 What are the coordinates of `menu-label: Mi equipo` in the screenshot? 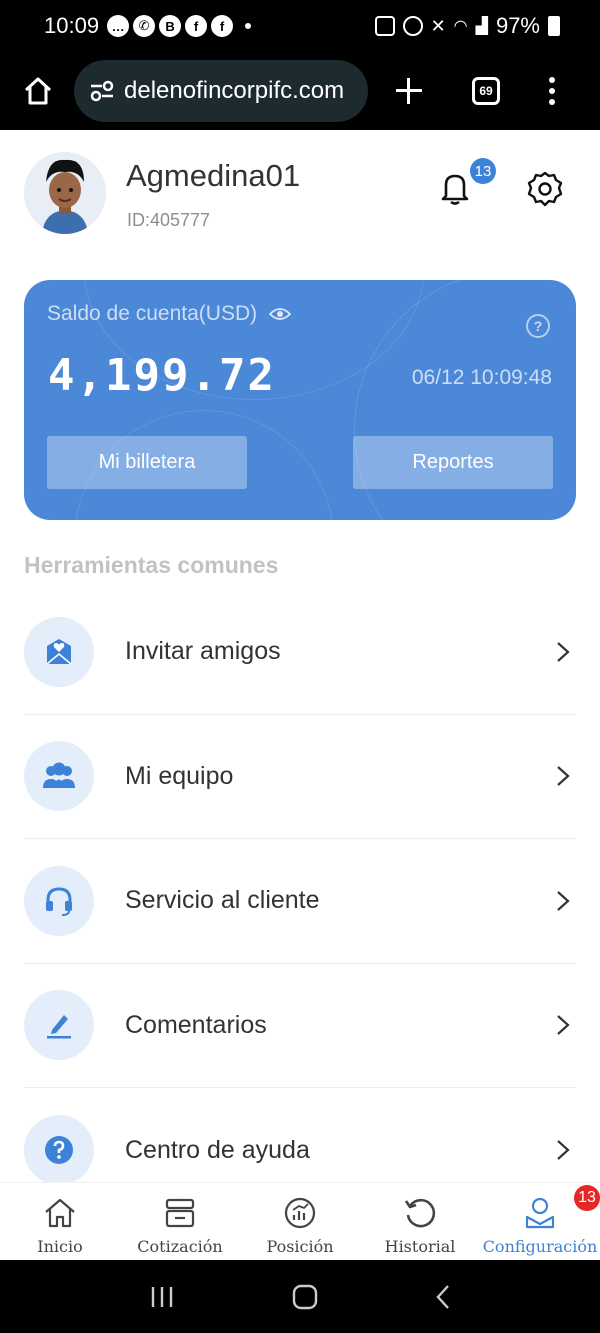 It's located at (179, 775).